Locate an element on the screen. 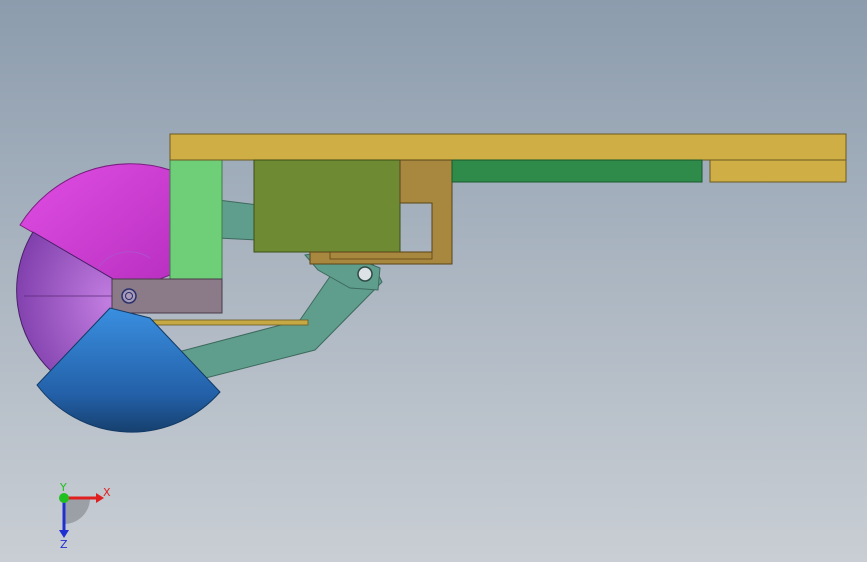 The image size is (867, 562). thin-rod is located at coordinates (229, 322).